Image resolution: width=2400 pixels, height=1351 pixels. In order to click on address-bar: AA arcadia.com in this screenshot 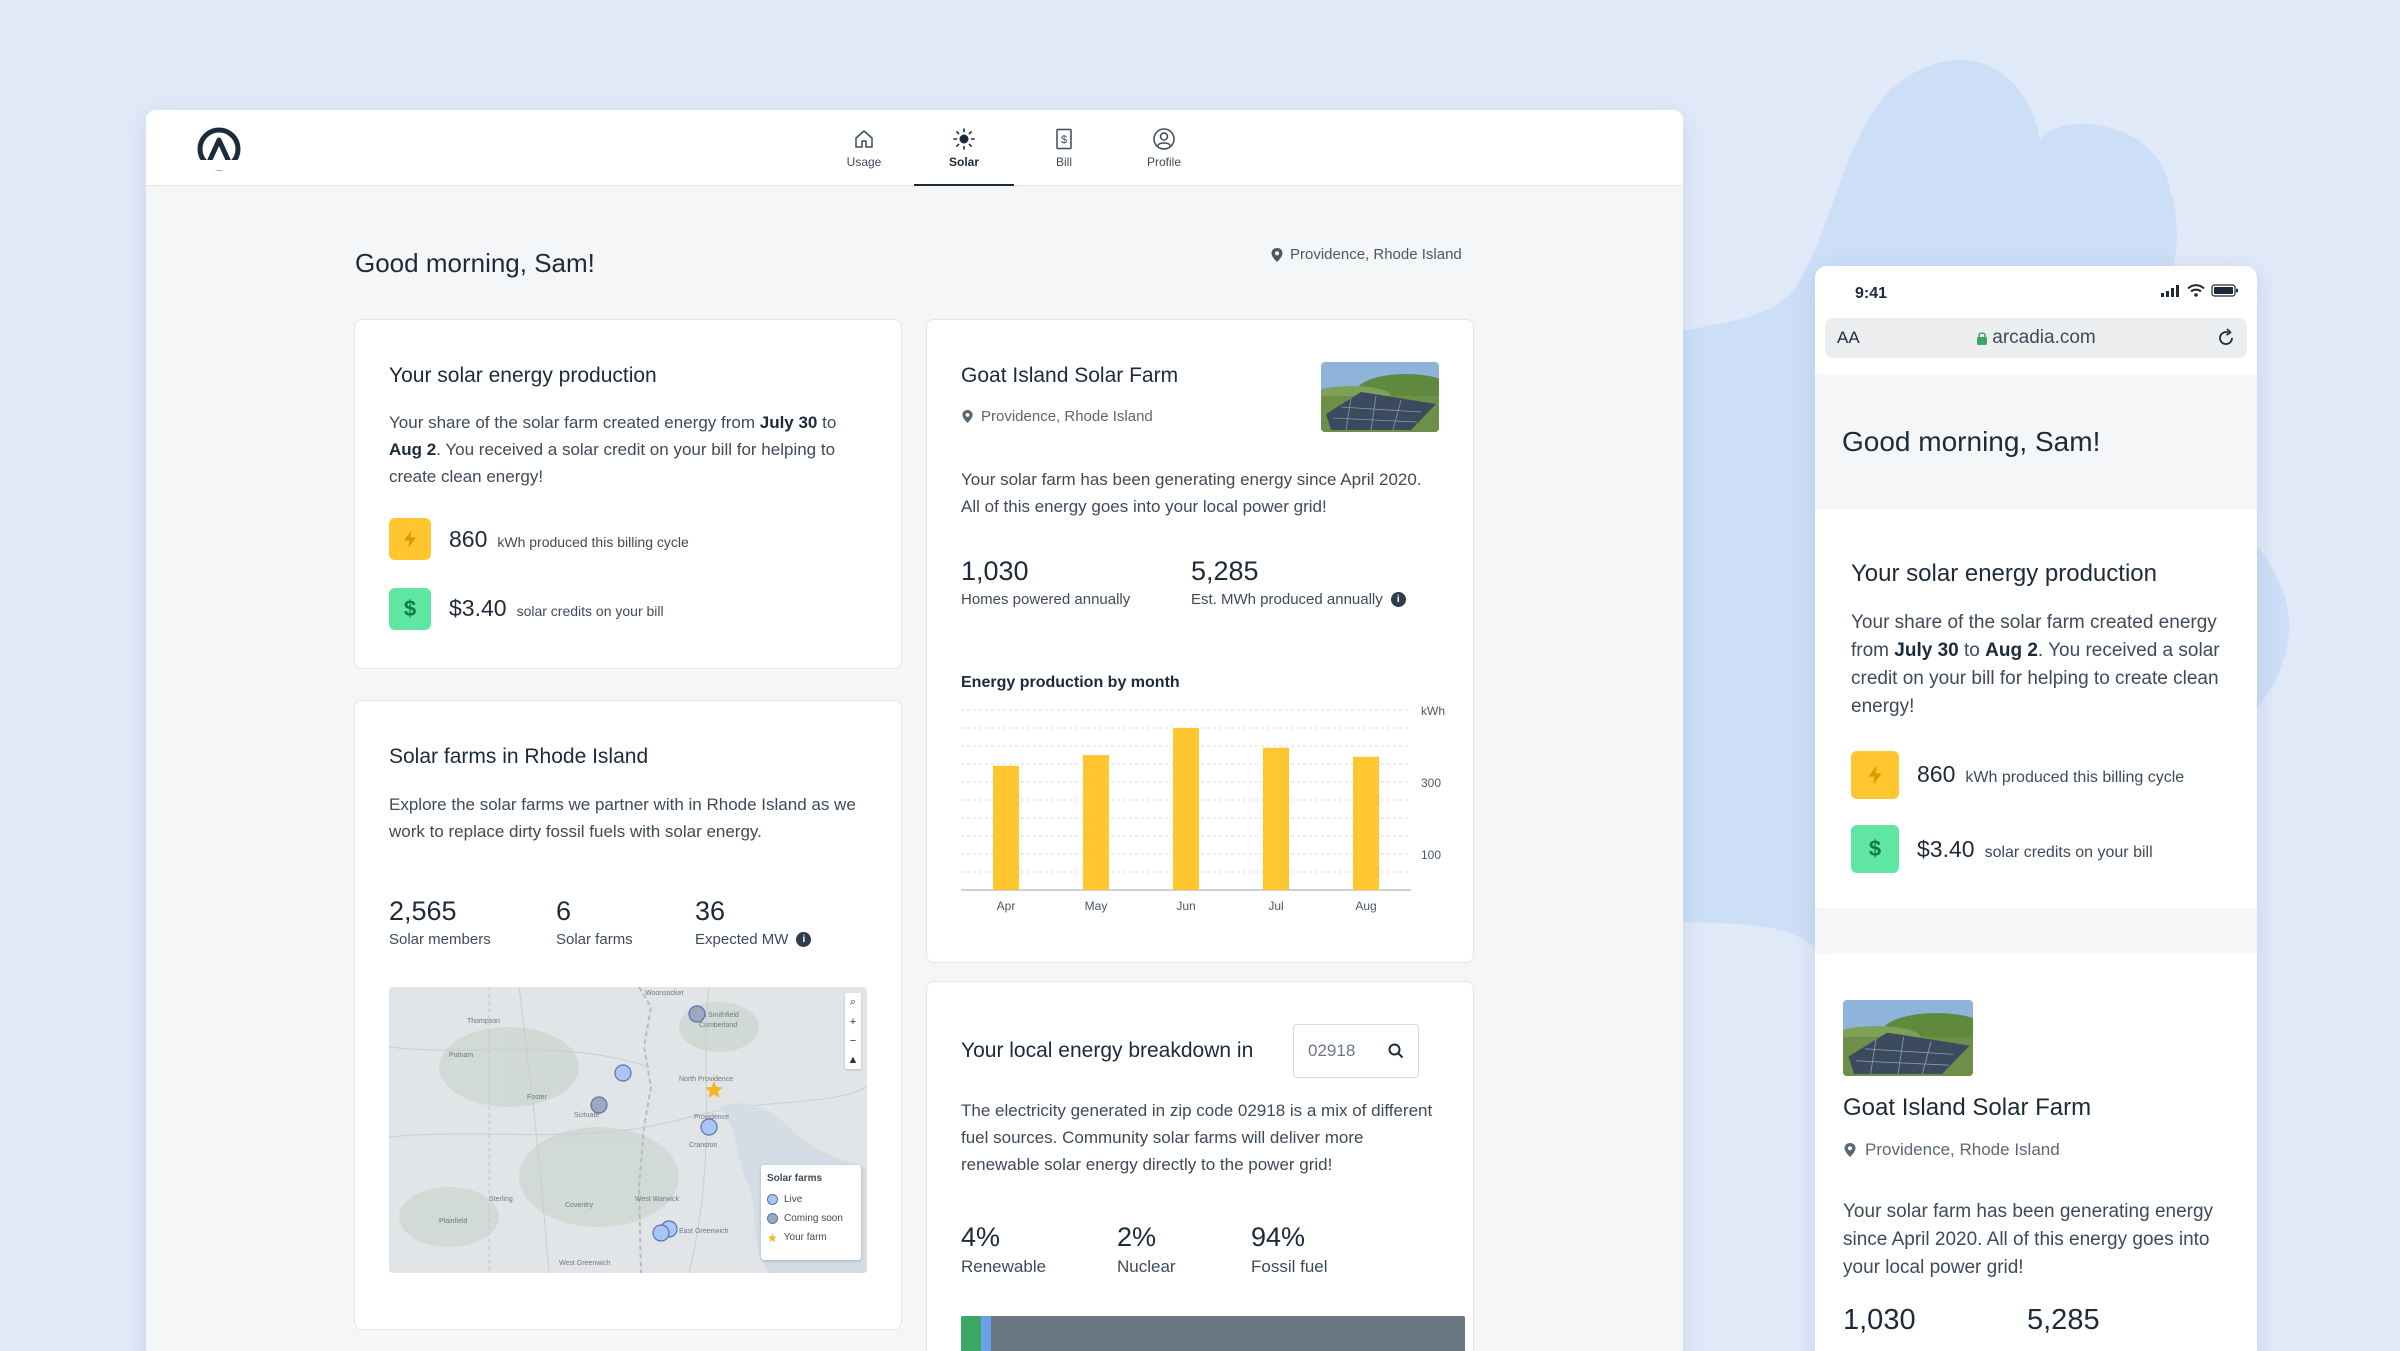, I will do `click(2036, 338)`.